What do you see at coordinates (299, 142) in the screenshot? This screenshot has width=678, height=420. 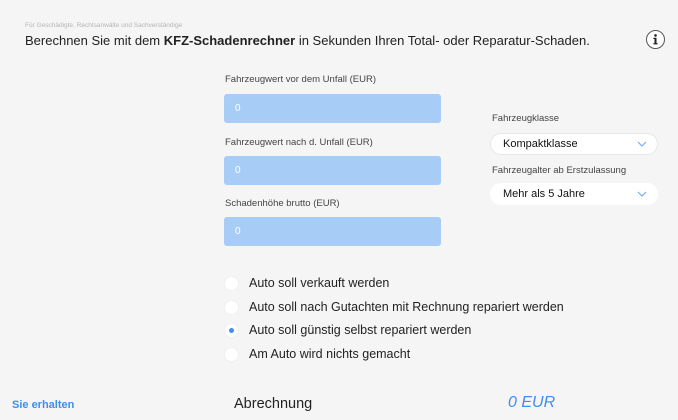 I see `value-after-accident-label: Fahrzeugwert nach d. Unfall (EUR)` at bounding box center [299, 142].